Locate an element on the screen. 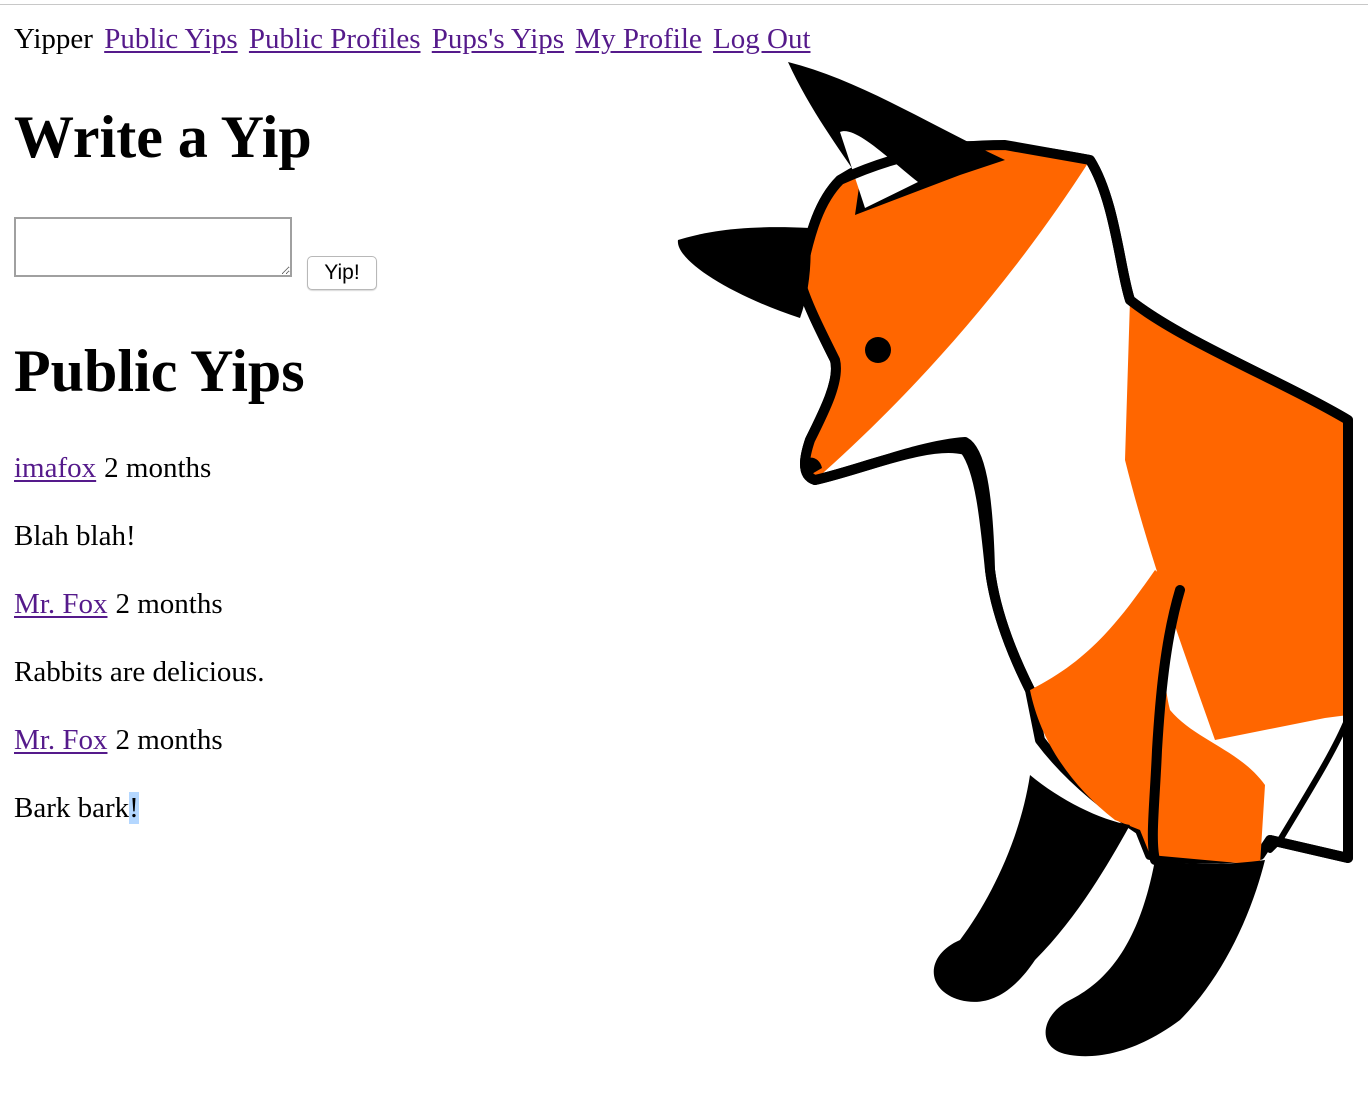 The width and height of the screenshot is (1368, 1094). selected-text-highlight: ! is located at coordinates (134, 808).